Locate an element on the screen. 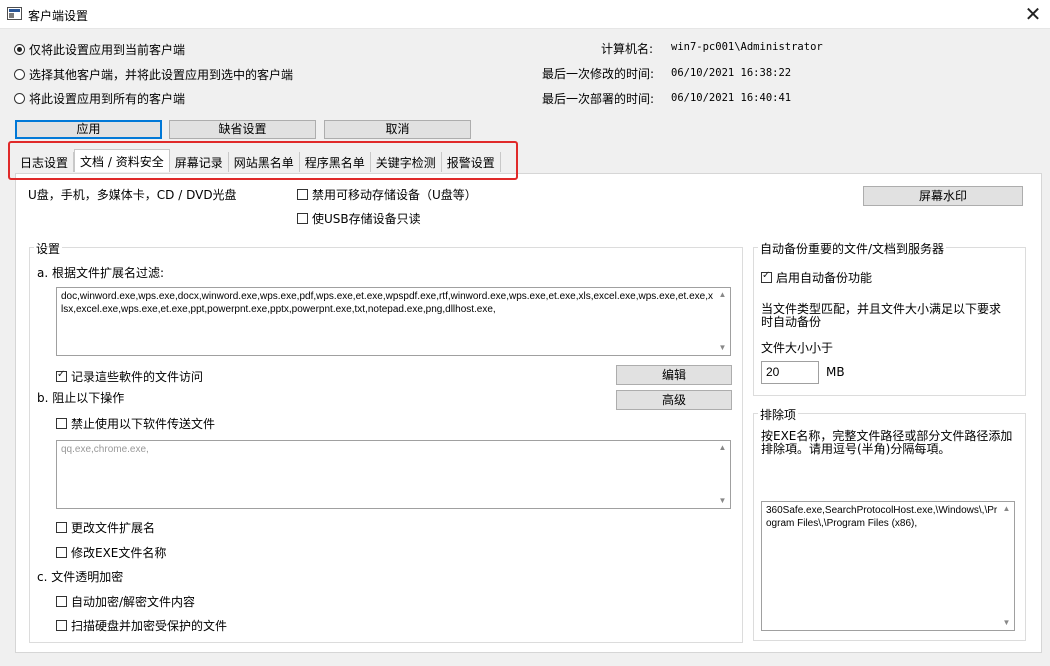 Image resolution: width=1050 pixels, height=666 pixels. disable-removable-checkbox: 禁用可移动存储设备（U盘等） is located at coordinates (387, 194).